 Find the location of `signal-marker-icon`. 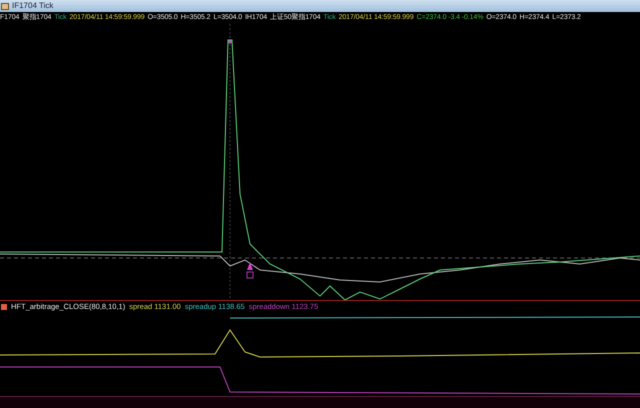

signal-marker-icon is located at coordinates (250, 270).